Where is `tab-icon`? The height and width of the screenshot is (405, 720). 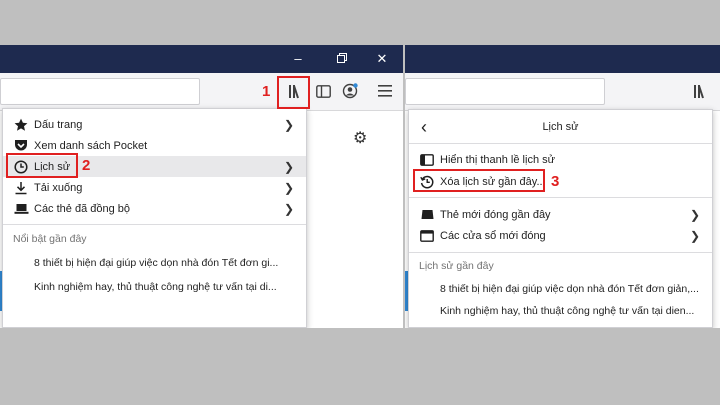 tab-icon is located at coordinates (427, 215).